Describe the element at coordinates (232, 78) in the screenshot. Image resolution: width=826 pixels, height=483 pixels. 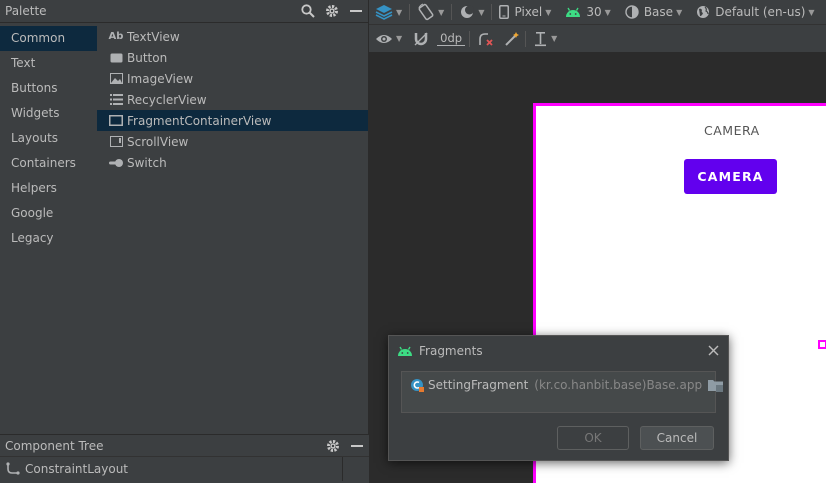
I see `widget-imageview: ImageView` at that location.